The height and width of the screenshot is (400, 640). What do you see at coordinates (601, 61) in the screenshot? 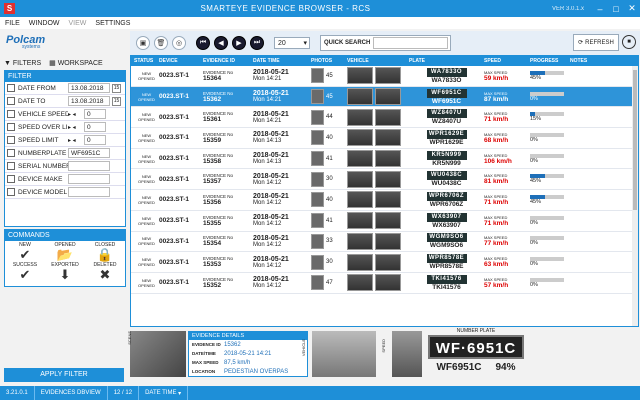
I see `col-notes: NOTES` at bounding box center [601, 61].